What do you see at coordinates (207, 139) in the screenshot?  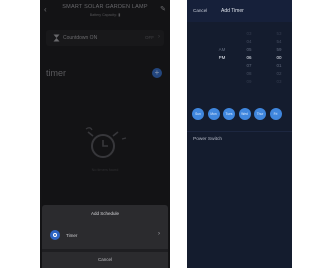 I see `power-switch-label: Power Switch` at bounding box center [207, 139].